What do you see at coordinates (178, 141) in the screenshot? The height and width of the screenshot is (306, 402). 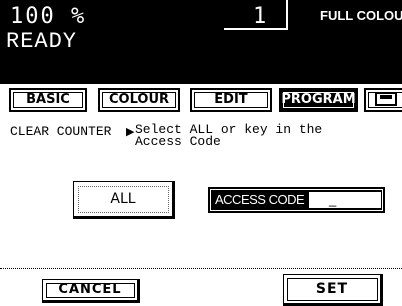 I see `instruction-line-2: Access Code` at bounding box center [178, 141].